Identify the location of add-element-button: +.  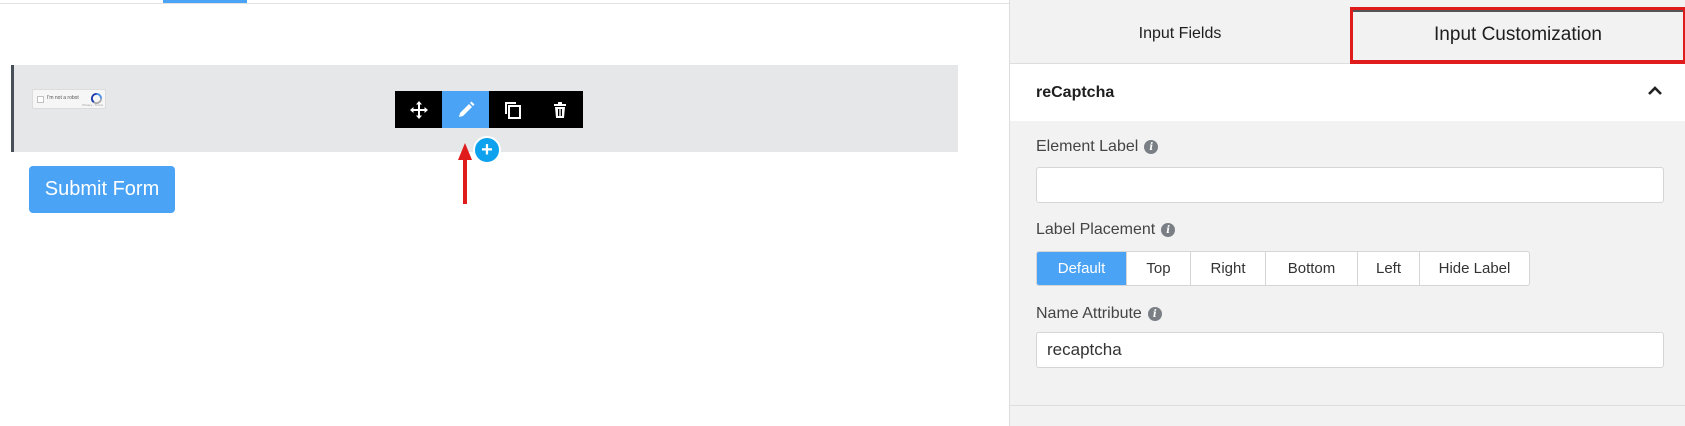
(487, 150).